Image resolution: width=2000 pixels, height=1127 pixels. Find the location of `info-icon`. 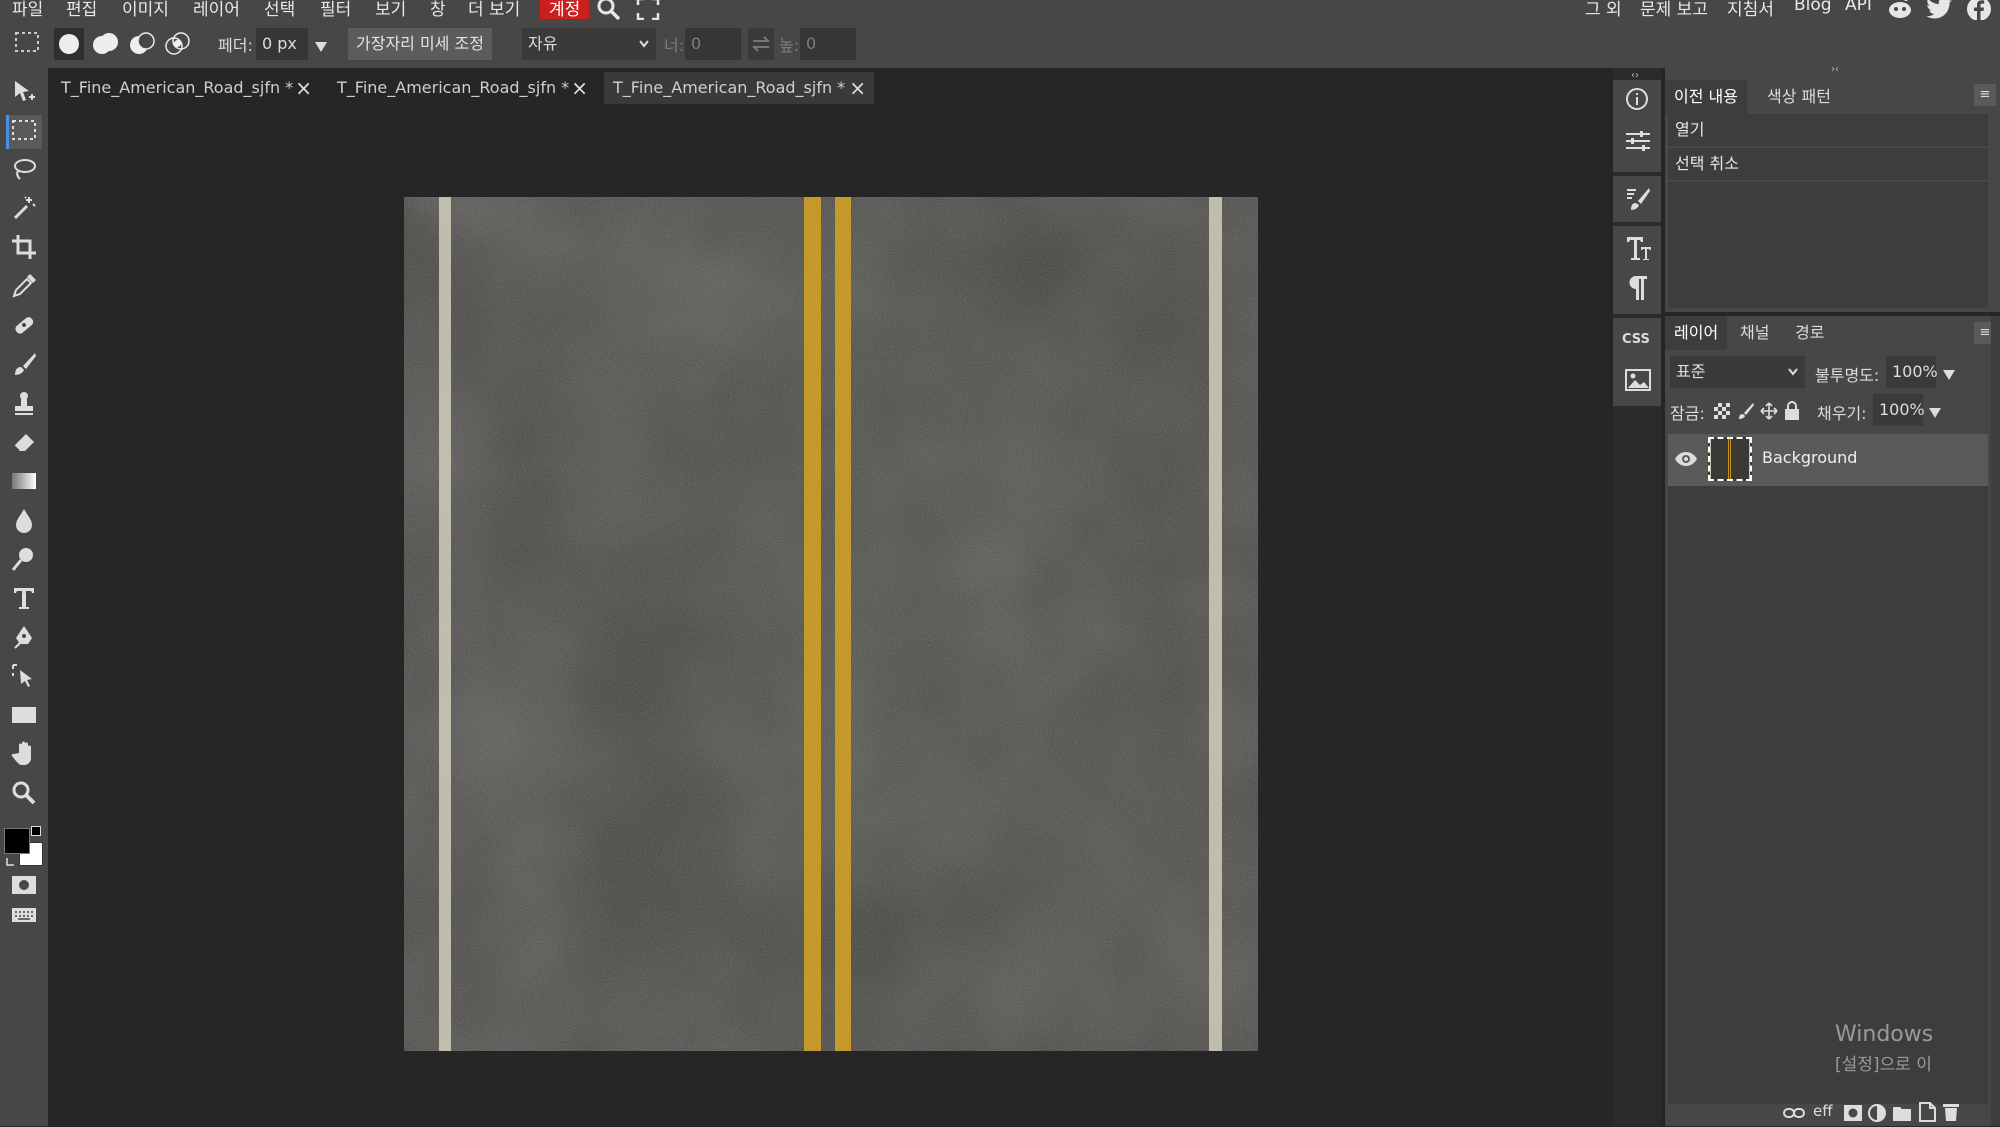

info-icon is located at coordinates (1637, 101).